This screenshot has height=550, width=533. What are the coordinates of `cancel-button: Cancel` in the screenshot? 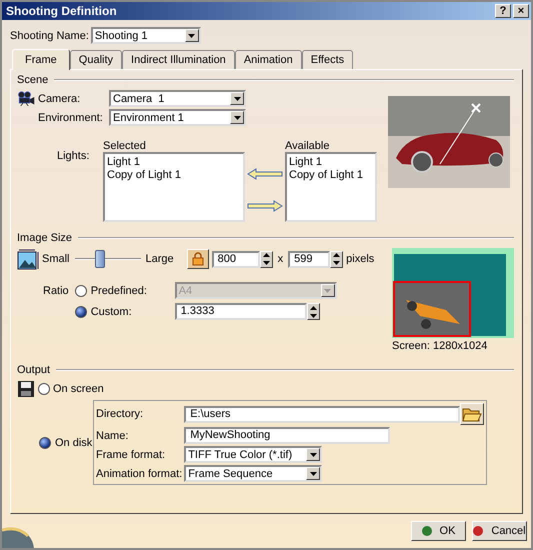 It's located at (499, 531).